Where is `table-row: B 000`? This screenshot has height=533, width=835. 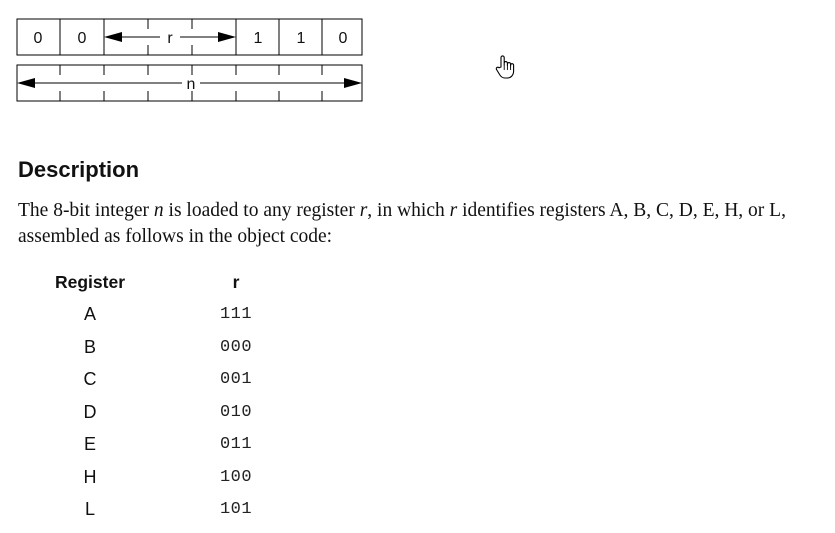 table-row: B 000 is located at coordinates (176, 347).